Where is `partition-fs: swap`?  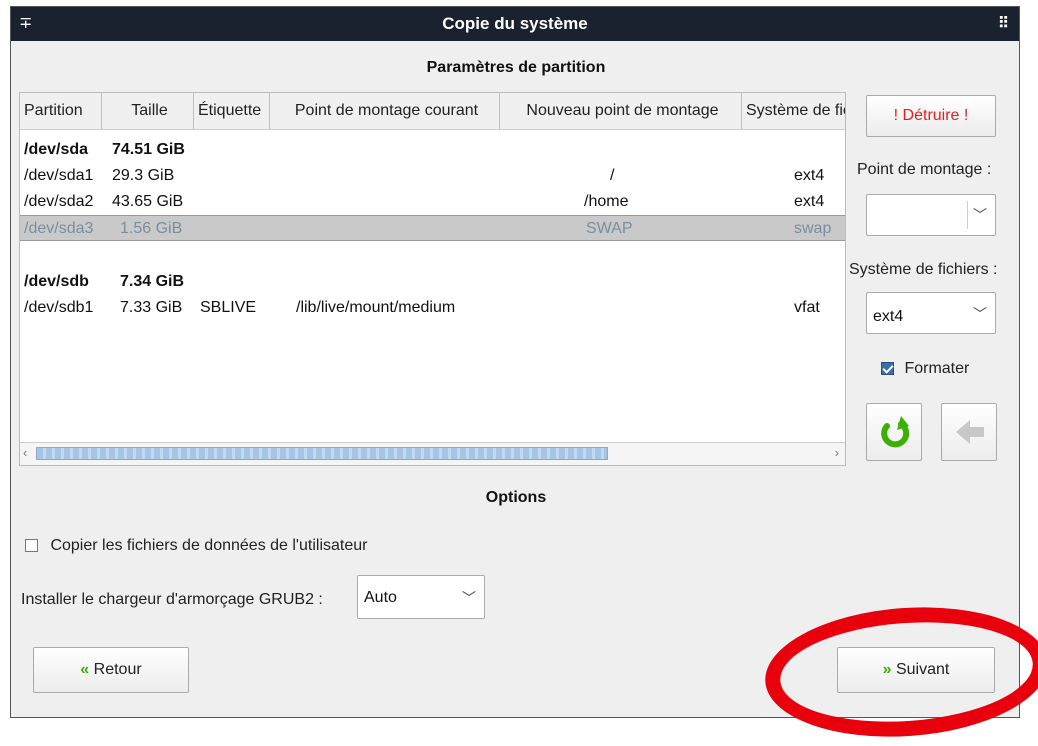
partition-fs: swap is located at coordinates (813, 228).